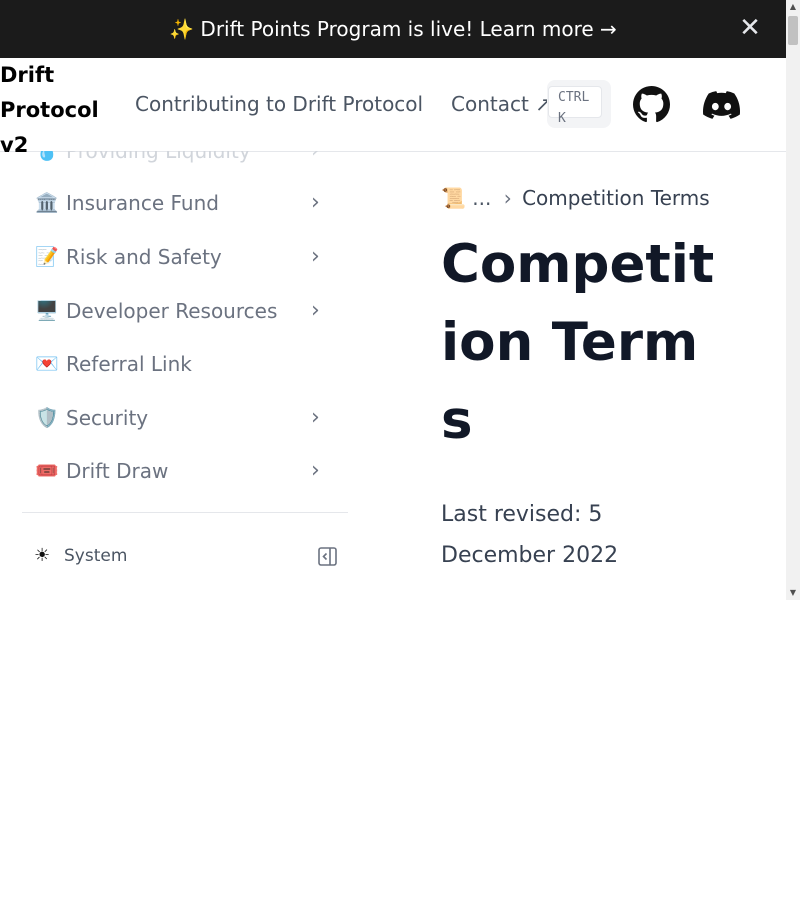  I want to click on sidebar-divider, so click(185, 512).